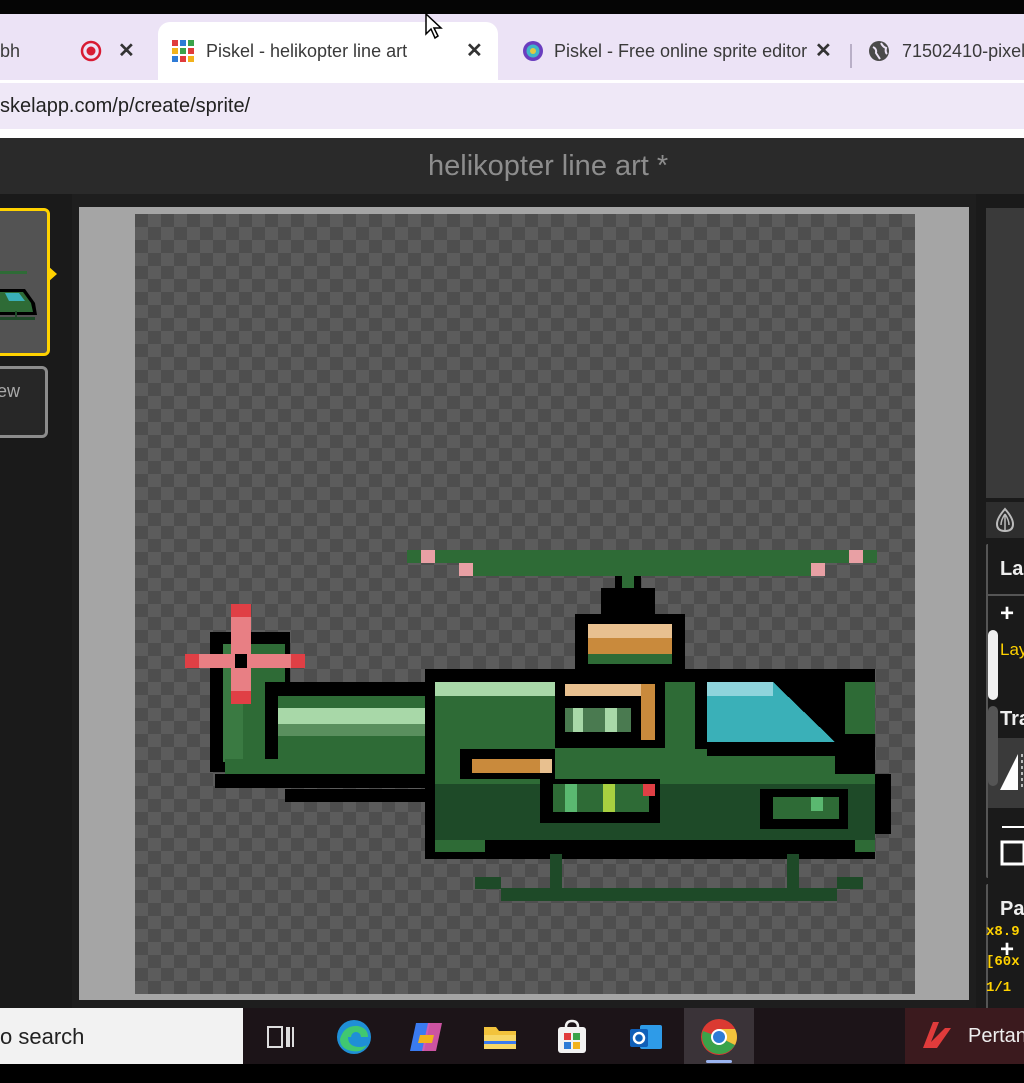 The image size is (1024, 1083). I want to click on recording-icon, so click(91, 51).